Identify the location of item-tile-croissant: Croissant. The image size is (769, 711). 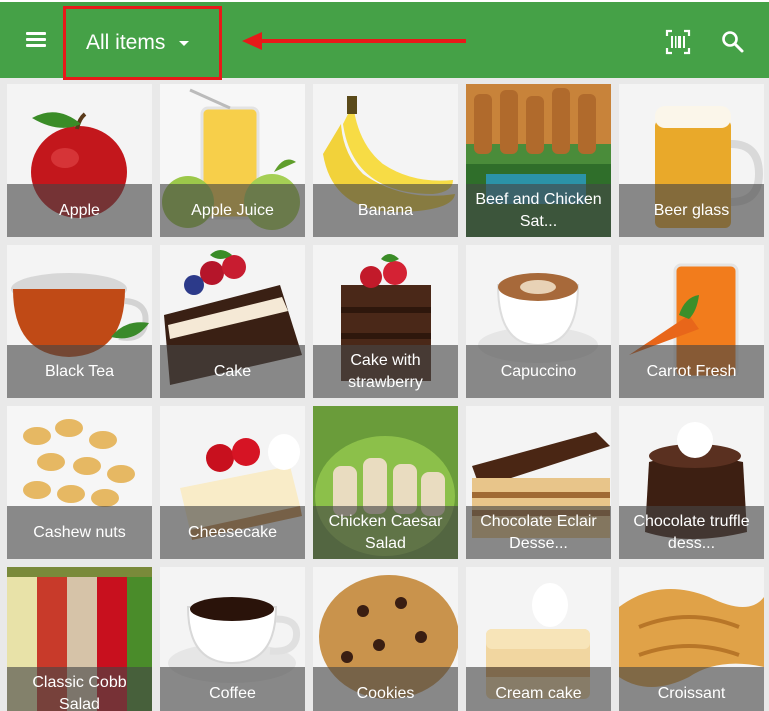
(691, 639).